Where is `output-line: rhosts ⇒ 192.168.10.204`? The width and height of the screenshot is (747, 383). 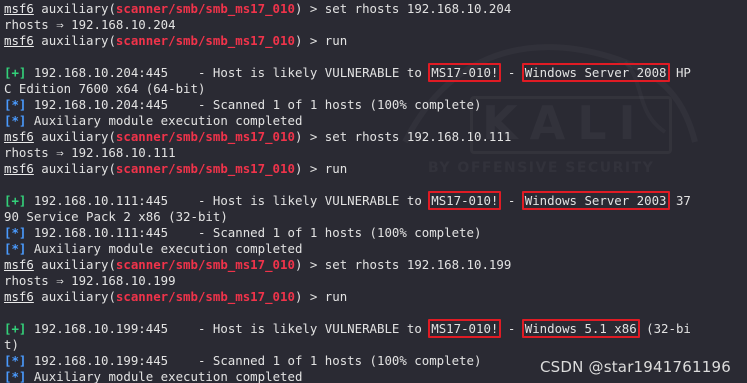
output-line: rhosts ⇒ 192.168.10.204 is located at coordinates (374, 25).